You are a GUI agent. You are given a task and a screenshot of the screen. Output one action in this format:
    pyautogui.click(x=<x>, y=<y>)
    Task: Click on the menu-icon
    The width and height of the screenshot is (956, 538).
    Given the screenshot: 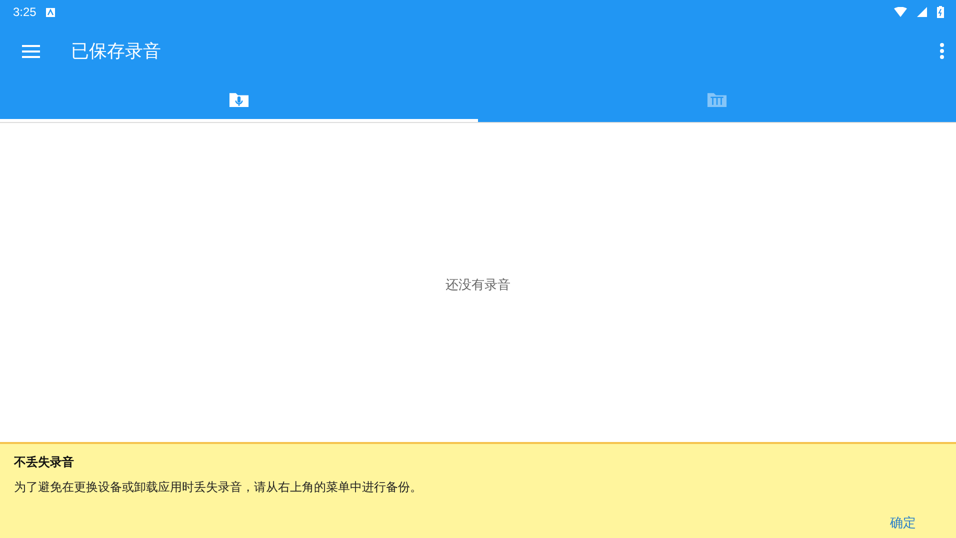 What is the action you would take?
    pyautogui.click(x=31, y=51)
    